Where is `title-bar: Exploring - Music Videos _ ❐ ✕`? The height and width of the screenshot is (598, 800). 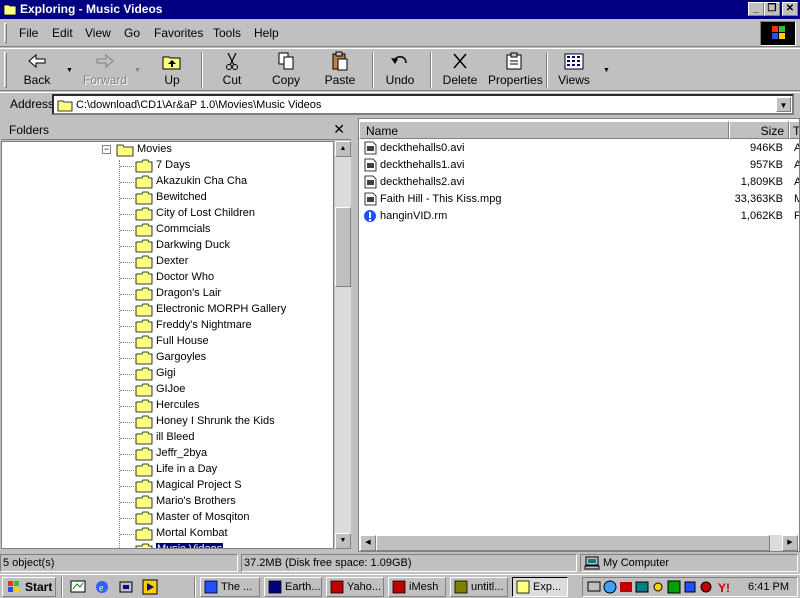 title-bar: Exploring - Music Videos _ ❐ ✕ is located at coordinates (400, 9).